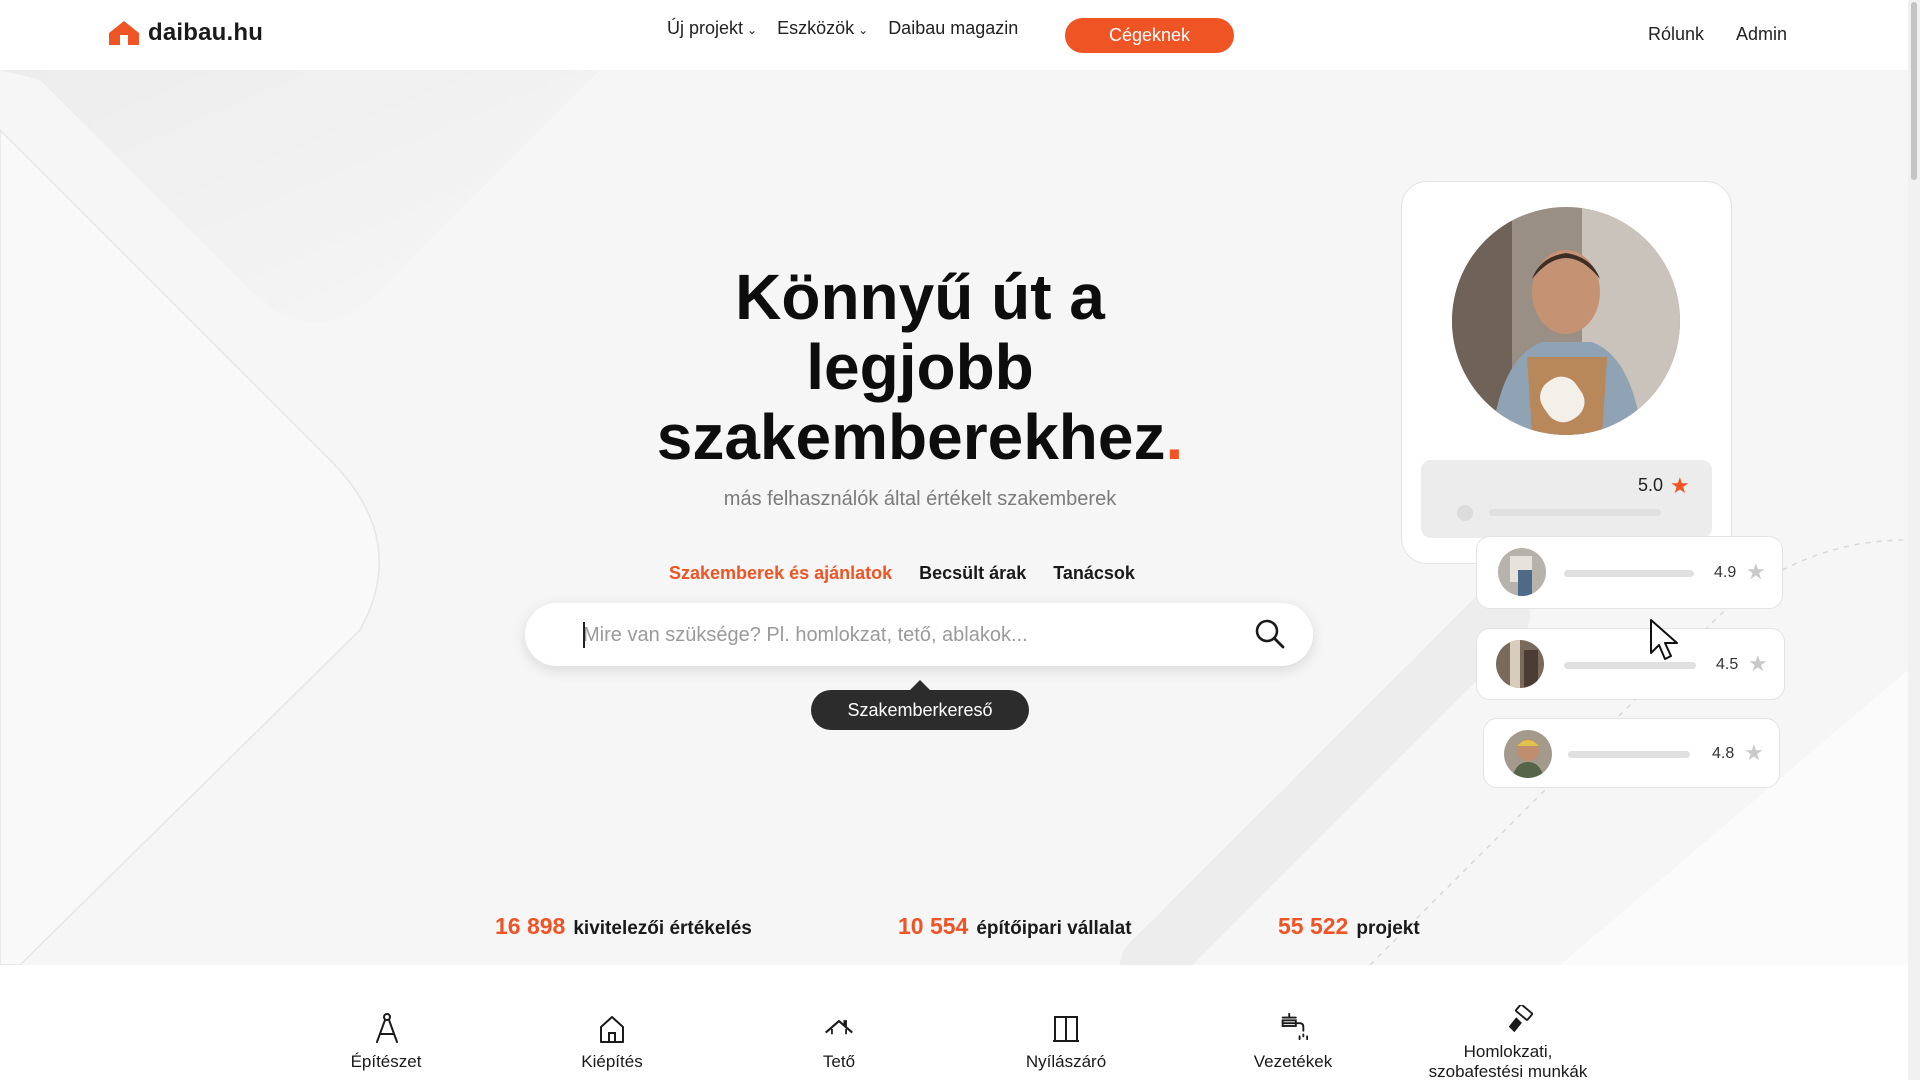 The width and height of the screenshot is (1920, 1080). Describe the element at coordinates (920, 705) in the screenshot. I see `search-tooltip: Szakemberkereső` at that location.